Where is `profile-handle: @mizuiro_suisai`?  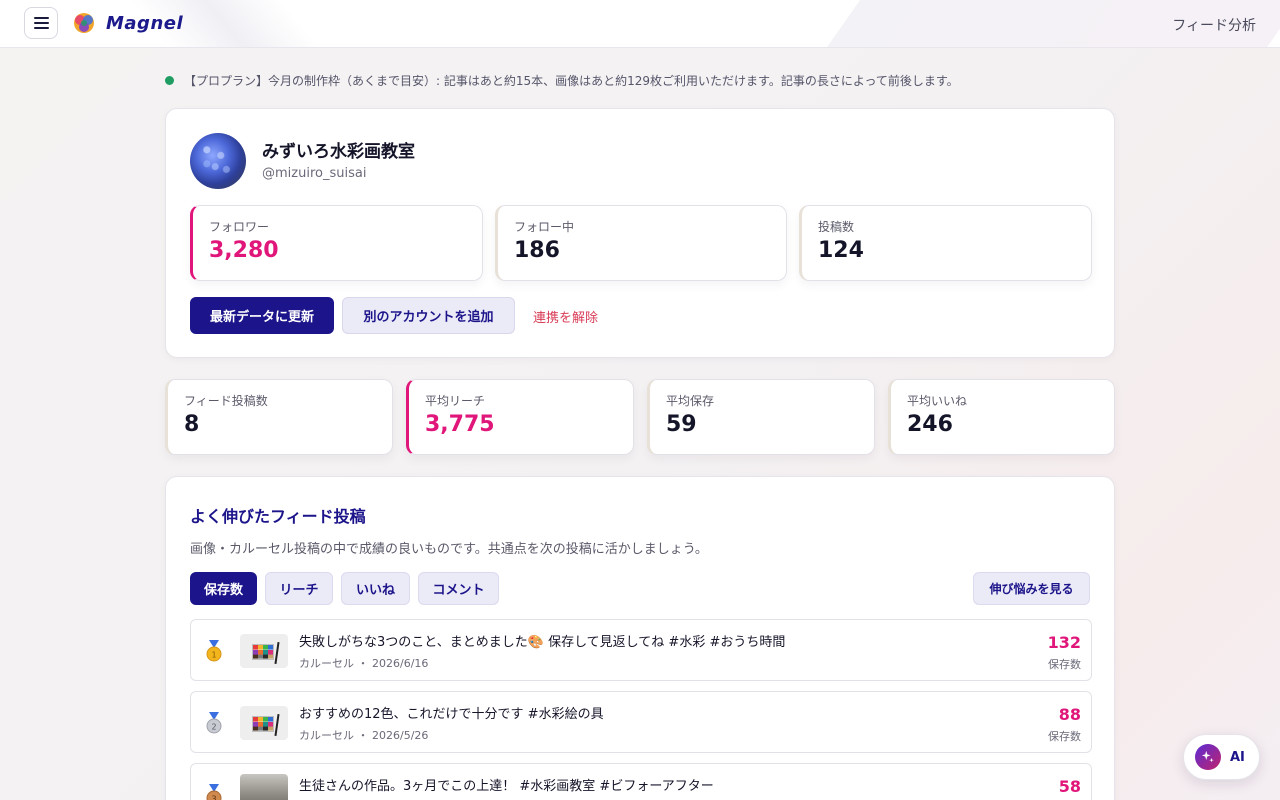
profile-handle: @mizuiro_suisai is located at coordinates (314, 173).